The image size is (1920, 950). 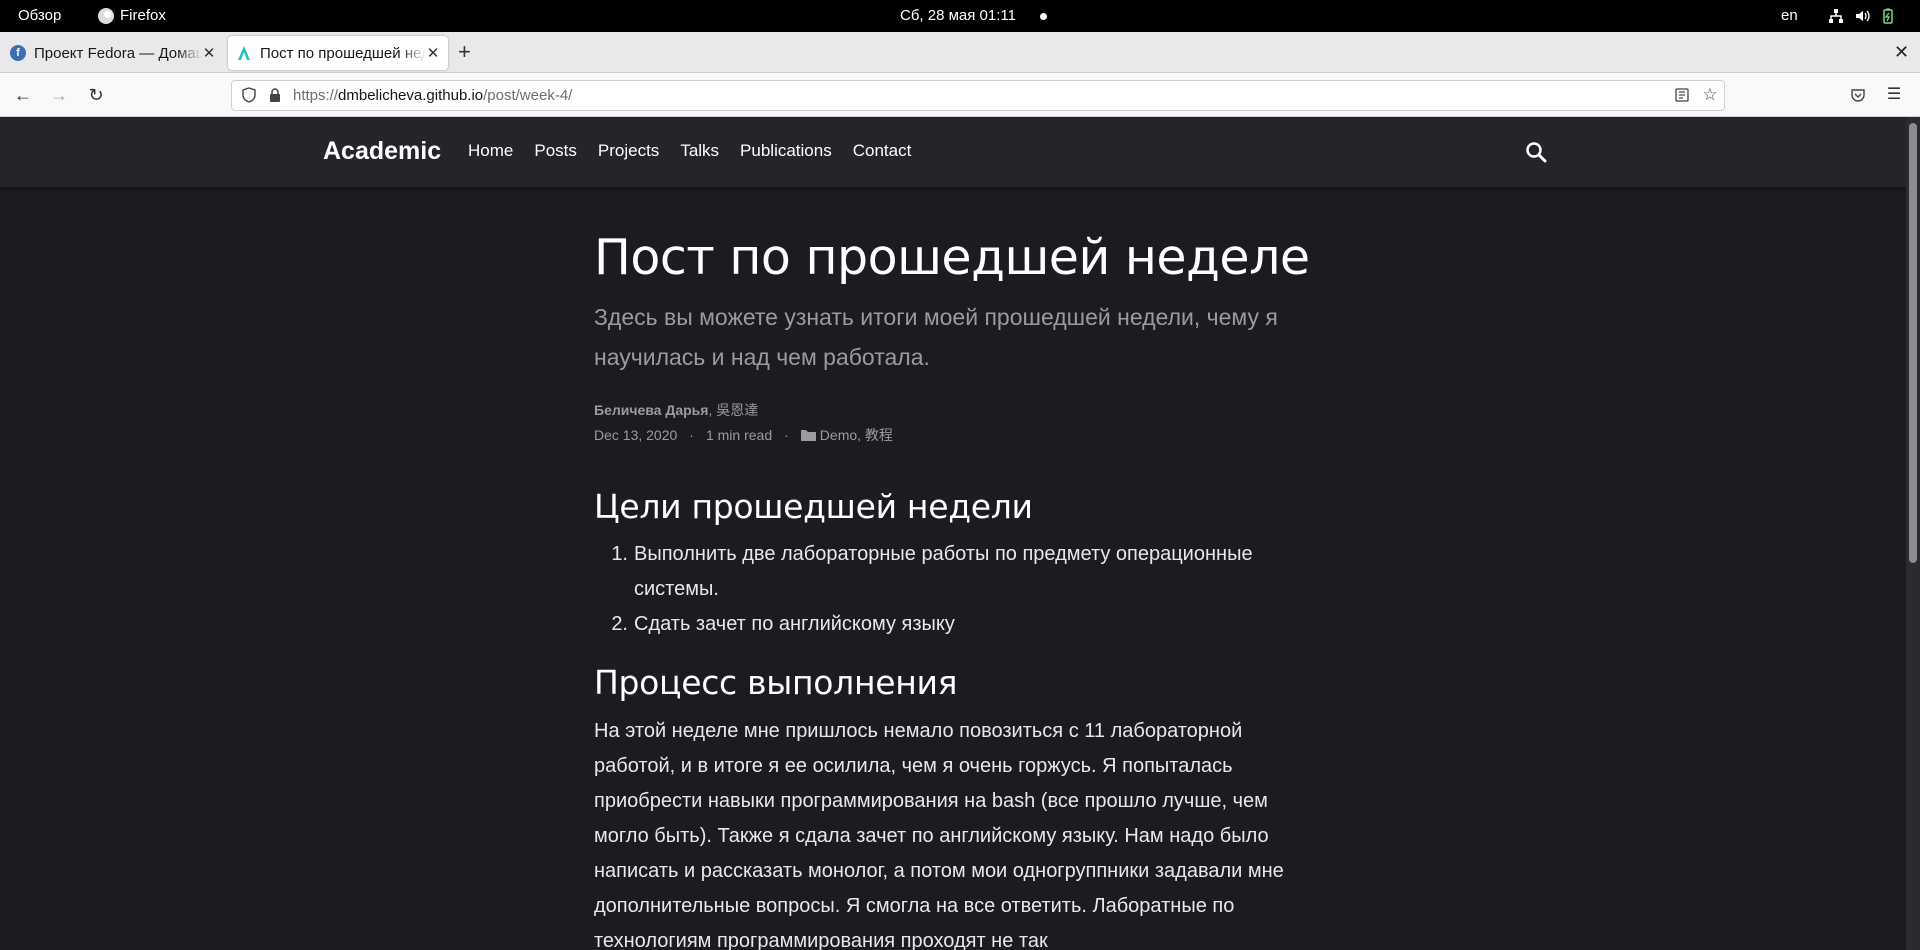 I want to click on search-icon, so click(x=1536, y=152).